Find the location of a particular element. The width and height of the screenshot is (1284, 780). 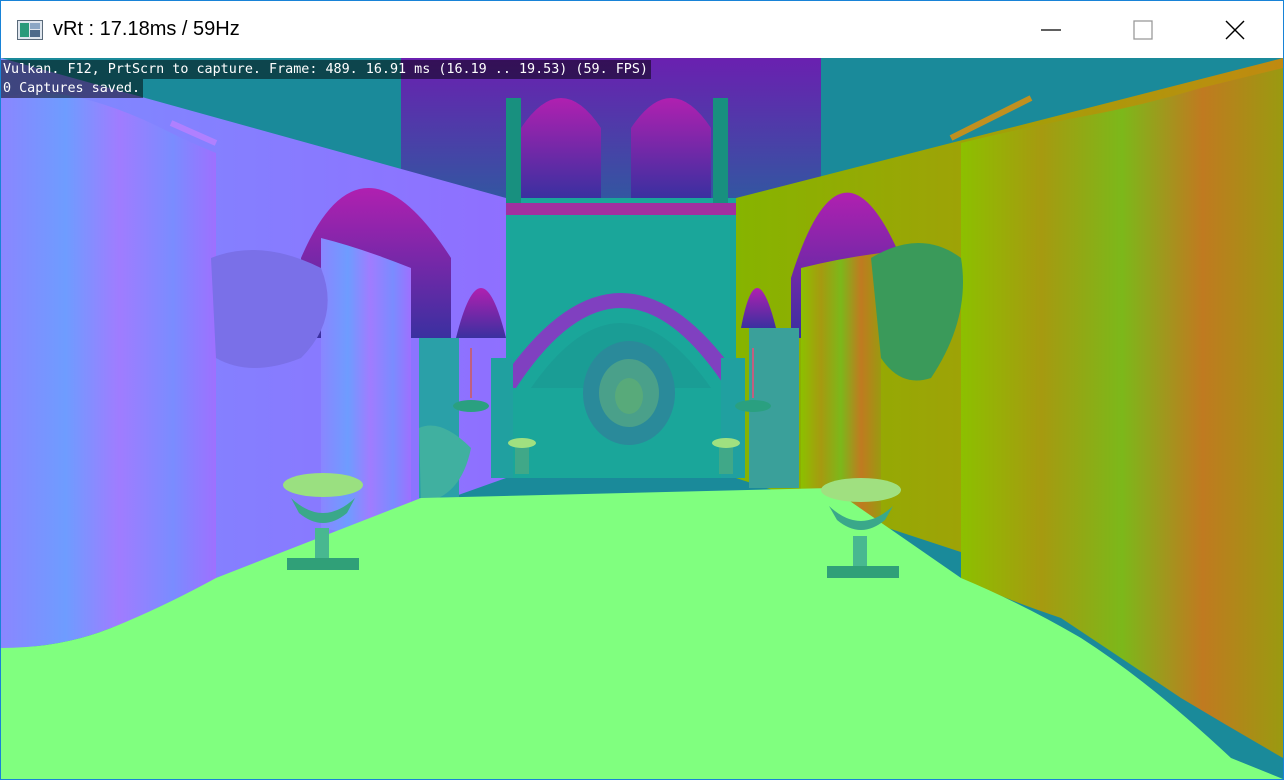

window-title: vRt : 17.18ms / 59Hz is located at coordinates (146, 29).